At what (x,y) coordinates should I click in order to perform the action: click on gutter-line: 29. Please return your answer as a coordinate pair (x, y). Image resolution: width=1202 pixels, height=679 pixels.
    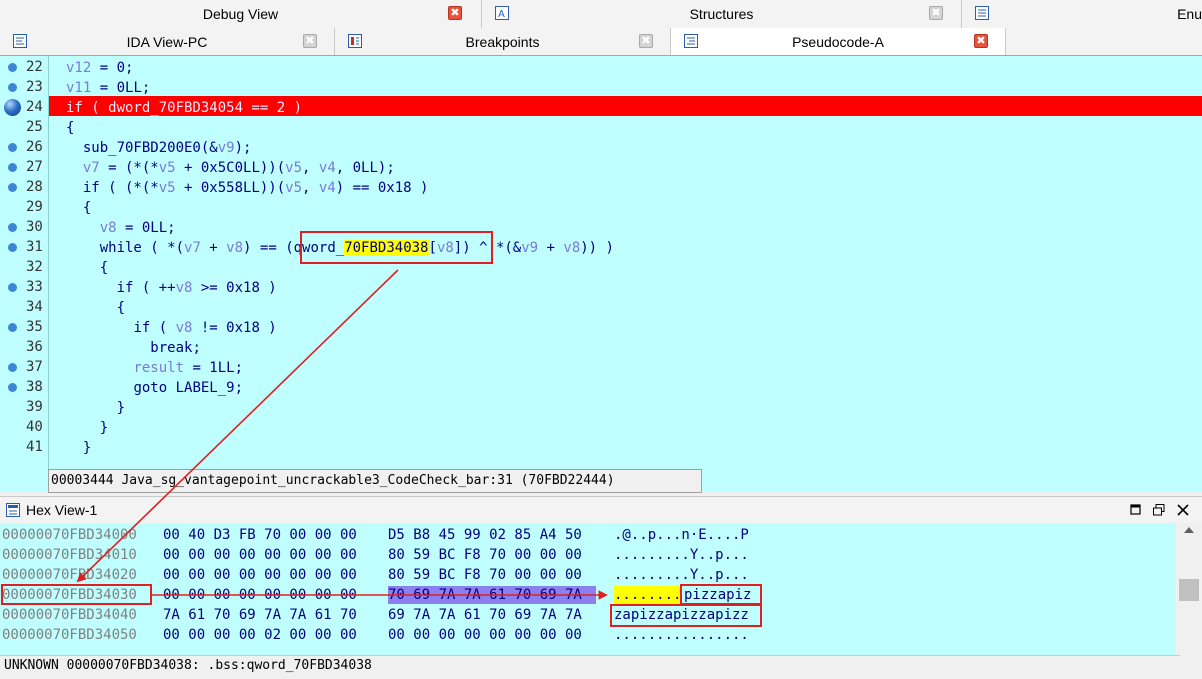
    Looking at the image, I should click on (24, 208).